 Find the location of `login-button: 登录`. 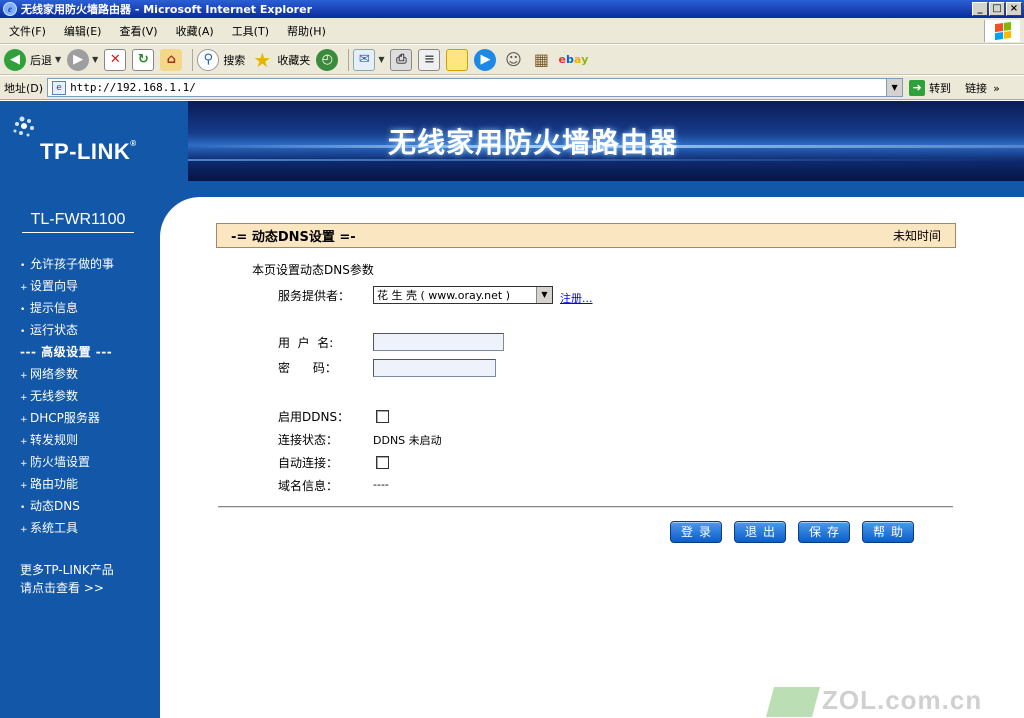

login-button: 登录 is located at coordinates (696, 532).